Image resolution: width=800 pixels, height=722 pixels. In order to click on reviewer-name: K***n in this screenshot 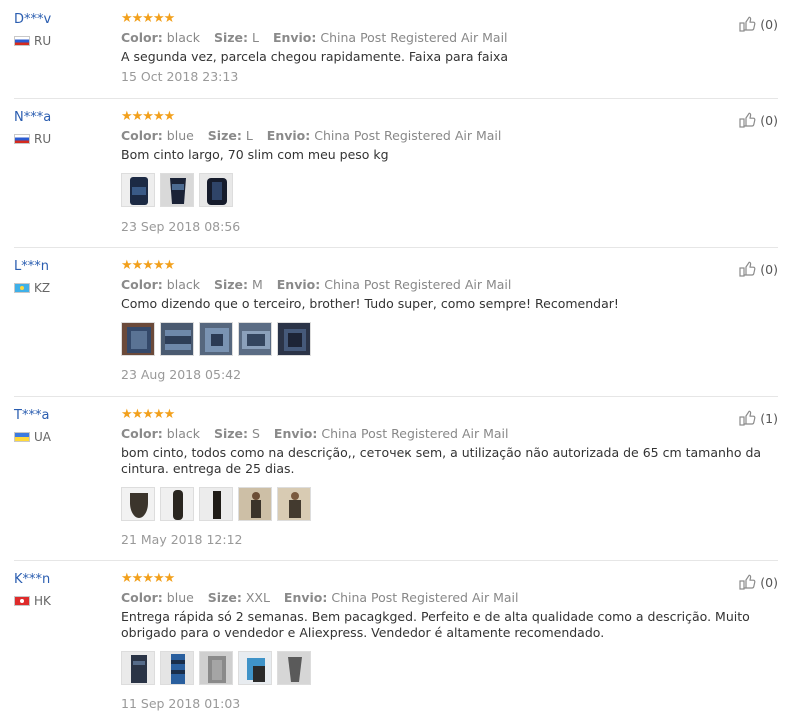, I will do `click(32, 579)`.